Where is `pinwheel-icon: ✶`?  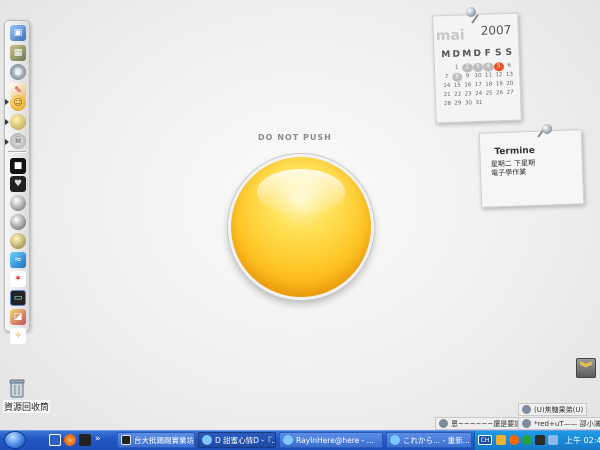 pinwheel-icon: ✶ is located at coordinates (18, 279).